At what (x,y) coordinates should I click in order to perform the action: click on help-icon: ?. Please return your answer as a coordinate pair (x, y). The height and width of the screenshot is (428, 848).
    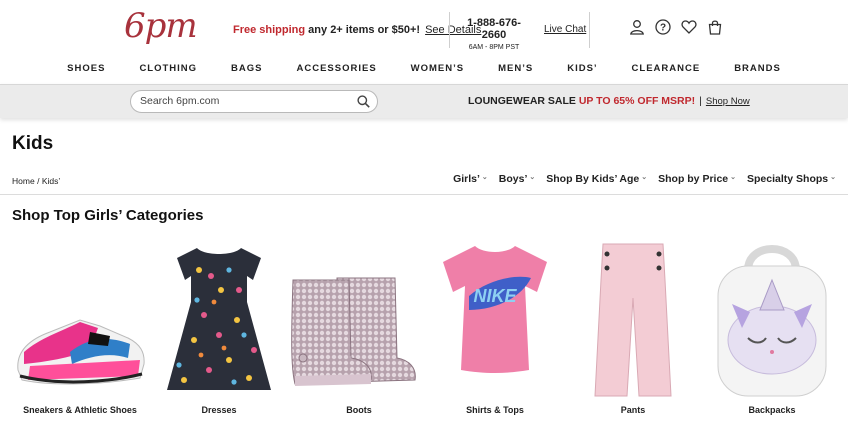
    Looking at the image, I should click on (663, 27).